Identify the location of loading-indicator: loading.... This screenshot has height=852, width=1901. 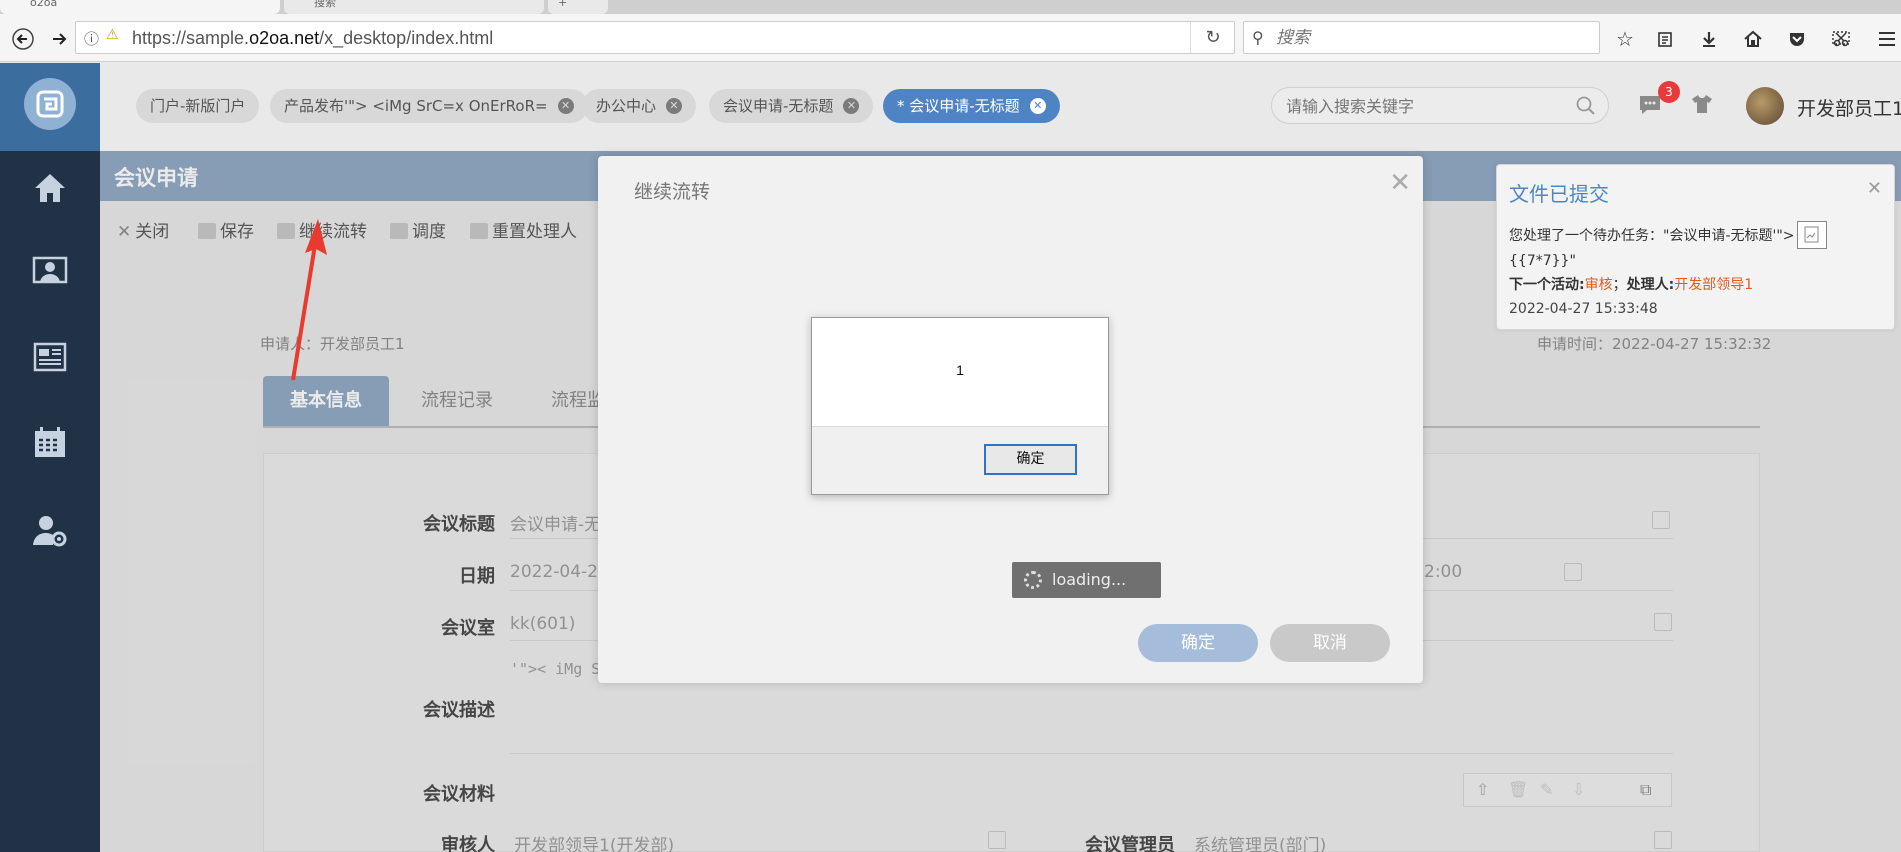
(1086, 580).